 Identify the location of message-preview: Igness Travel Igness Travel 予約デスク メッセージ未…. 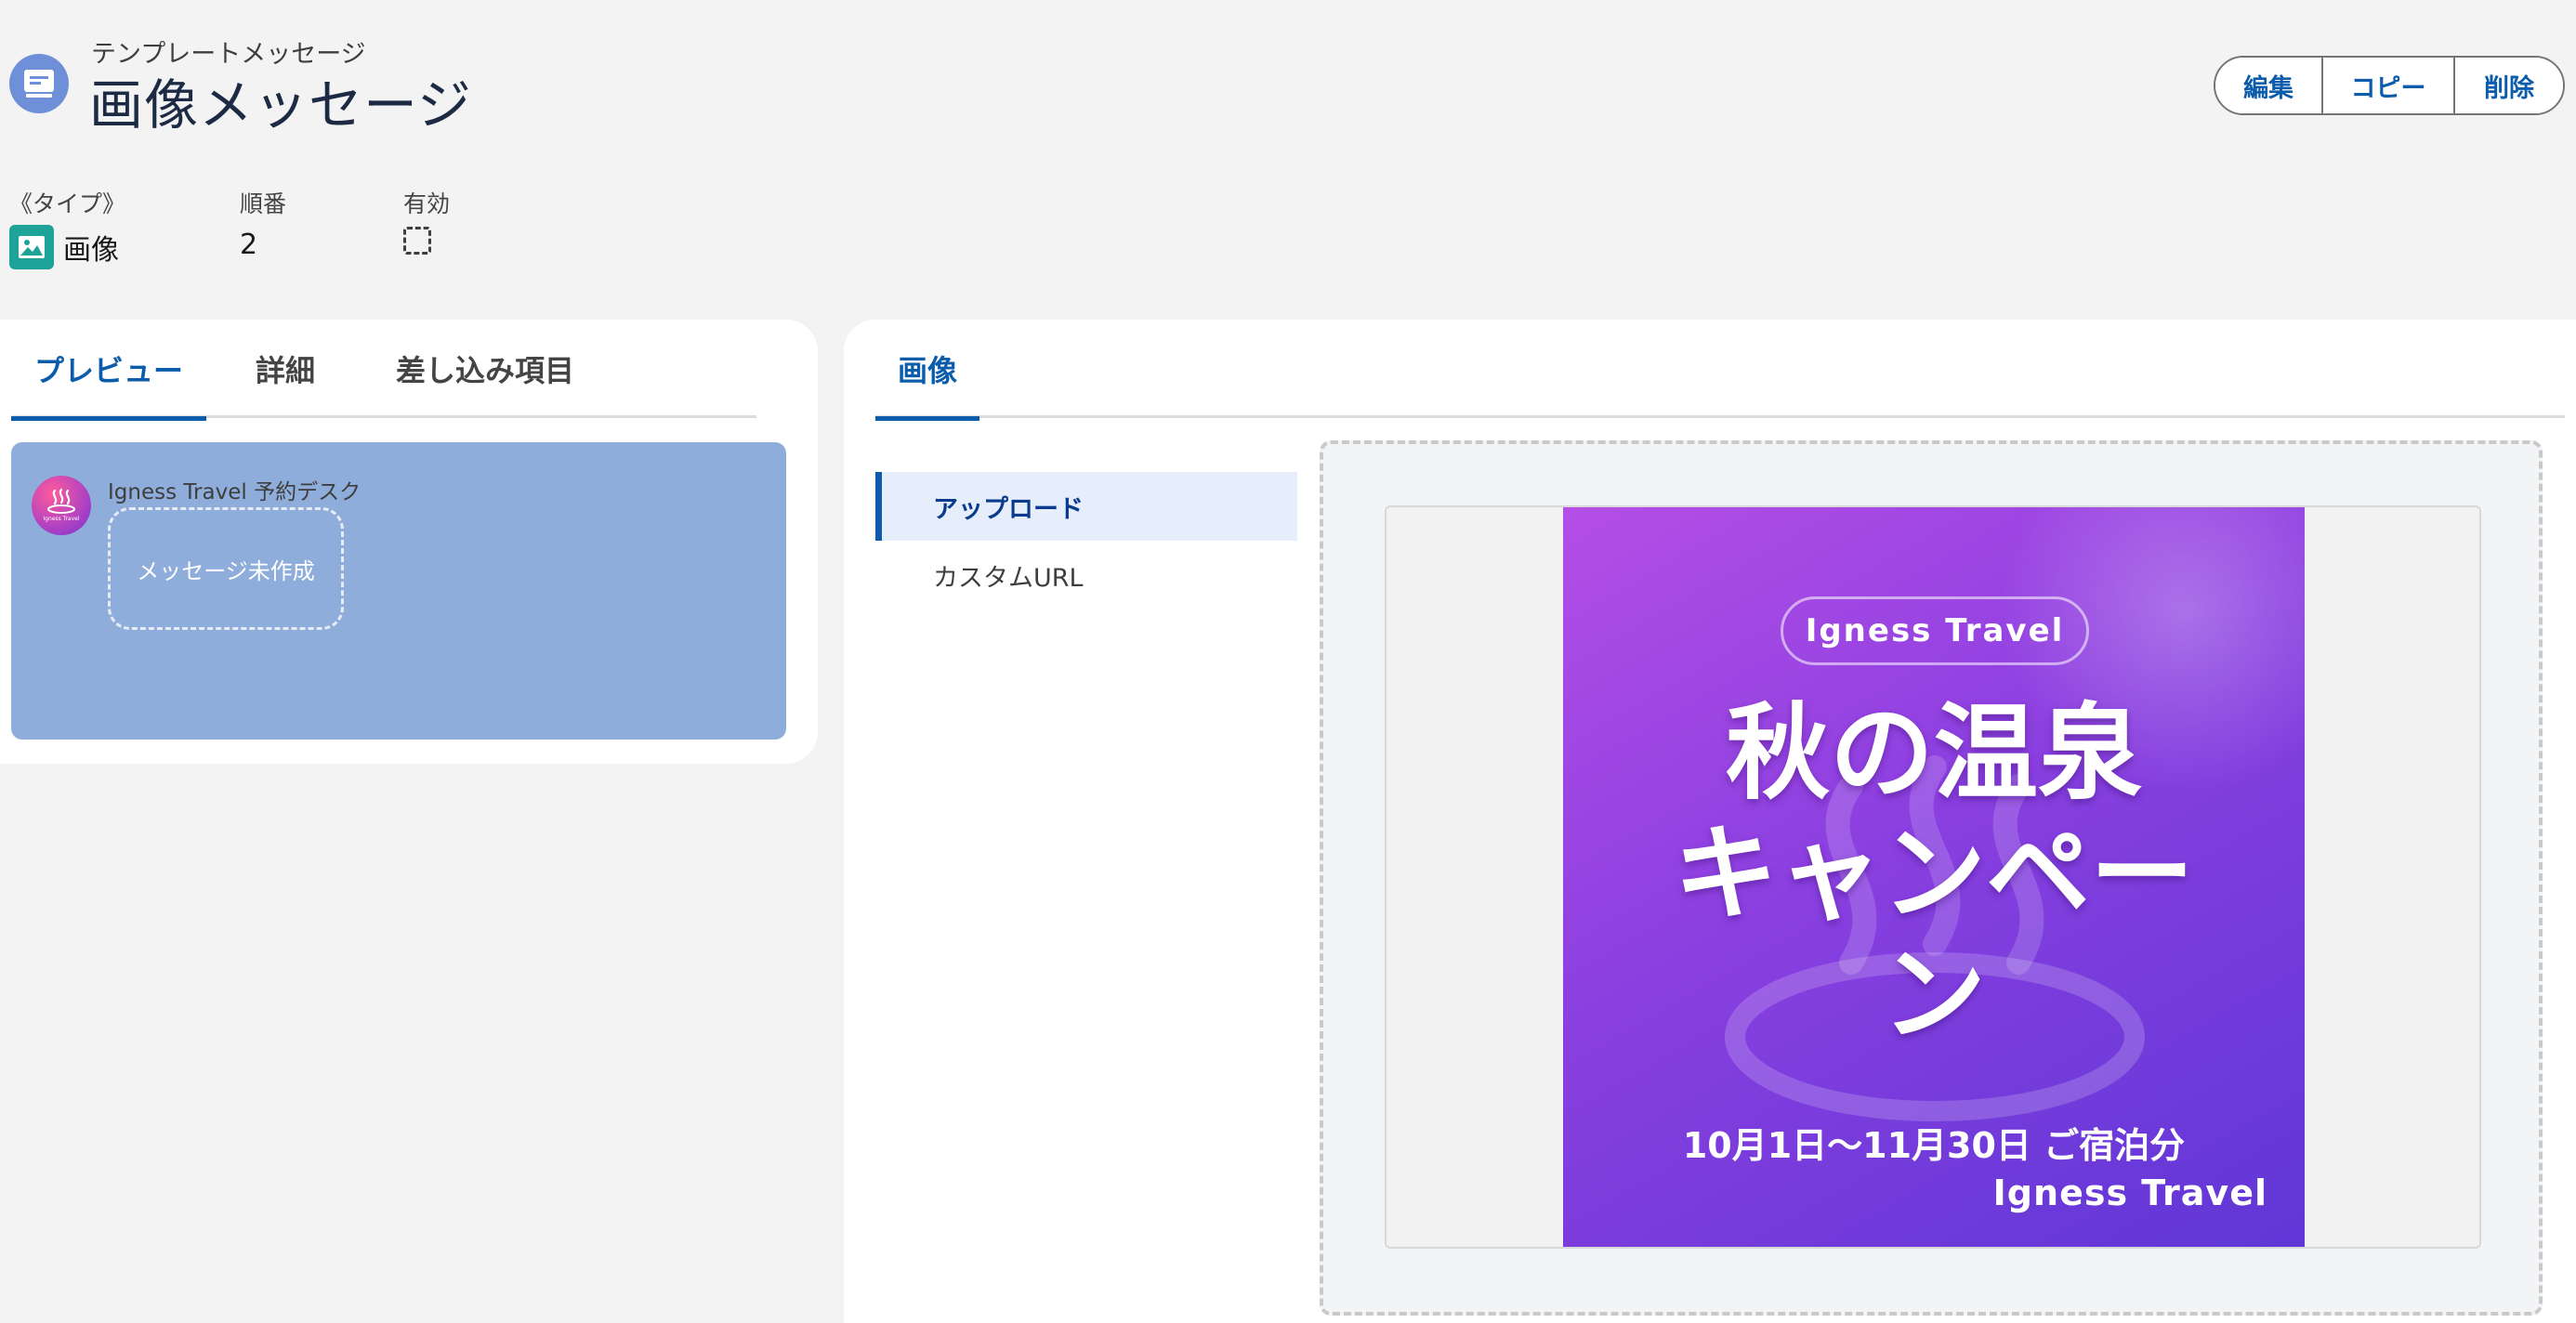
(398, 591).